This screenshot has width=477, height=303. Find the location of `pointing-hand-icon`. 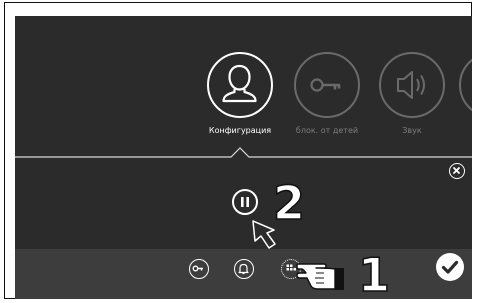

pointing-hand-icon is located at coordinates (320, 276).